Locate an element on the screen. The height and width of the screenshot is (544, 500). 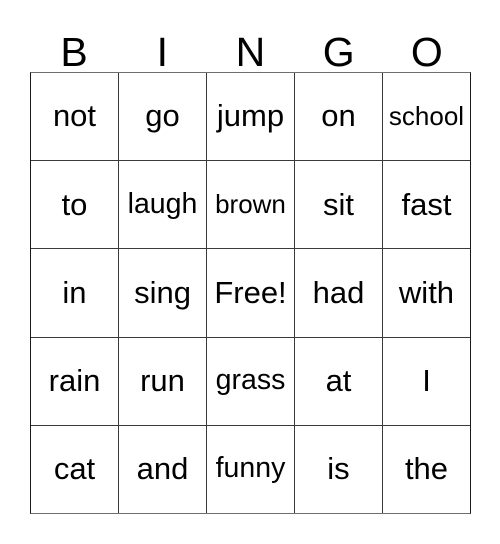
bingo-cell: sit is located at coordinates (338, 205).